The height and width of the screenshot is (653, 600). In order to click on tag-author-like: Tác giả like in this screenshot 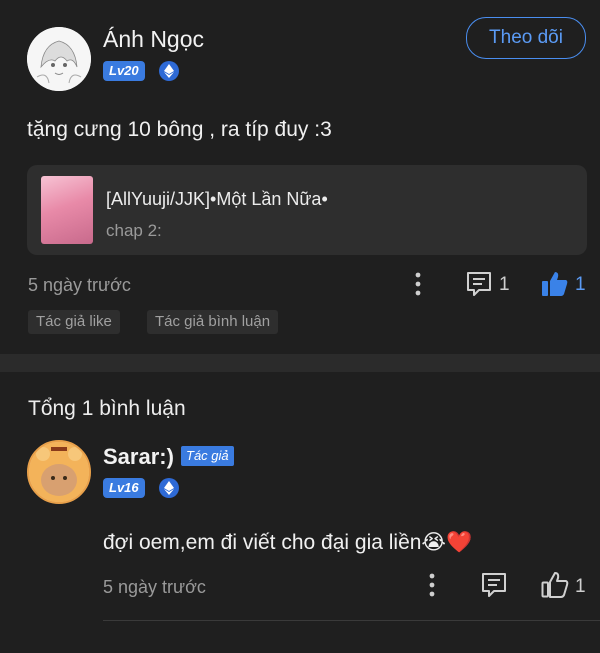, I will do `click(74, 322)`.